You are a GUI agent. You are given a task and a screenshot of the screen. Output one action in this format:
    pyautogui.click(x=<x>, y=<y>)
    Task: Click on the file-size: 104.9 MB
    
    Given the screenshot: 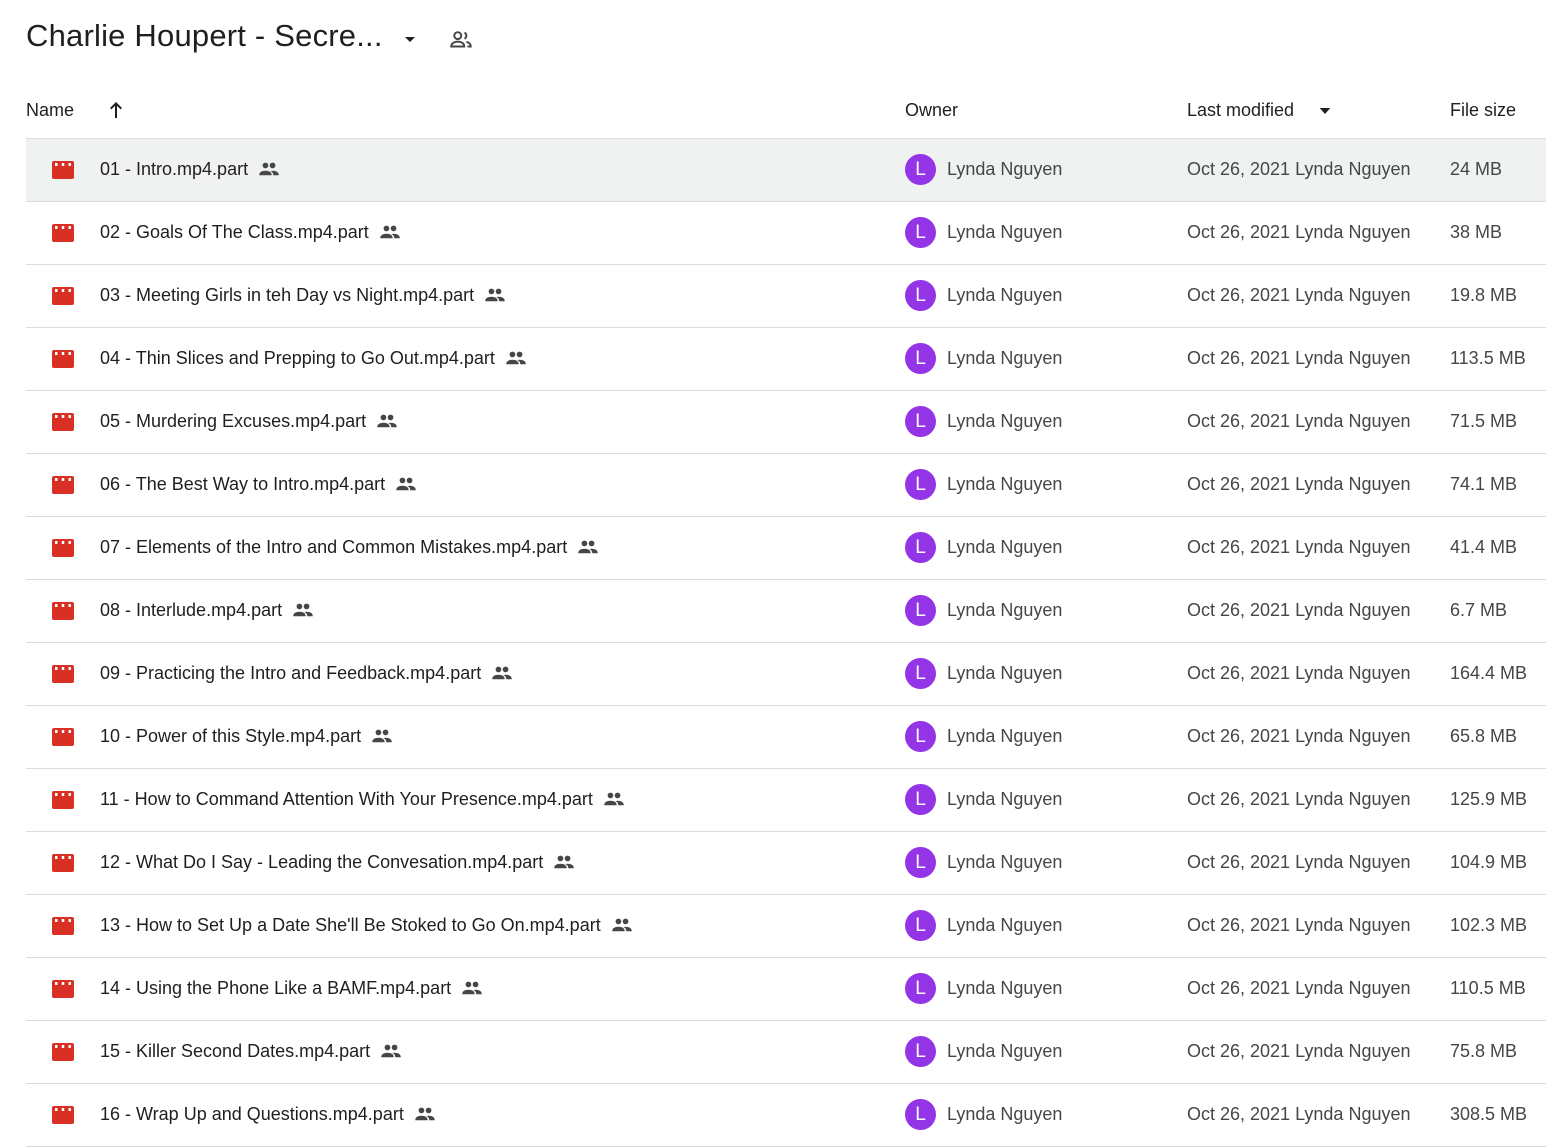 What is the action you would take?
    pyautogui.click(x=1489, y=862)
    